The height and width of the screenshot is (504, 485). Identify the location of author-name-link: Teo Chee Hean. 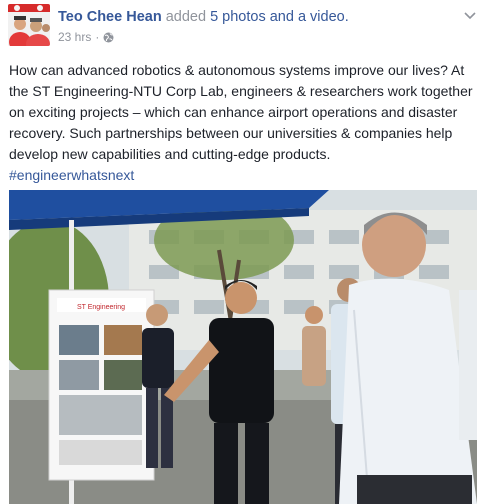
(110, 17).